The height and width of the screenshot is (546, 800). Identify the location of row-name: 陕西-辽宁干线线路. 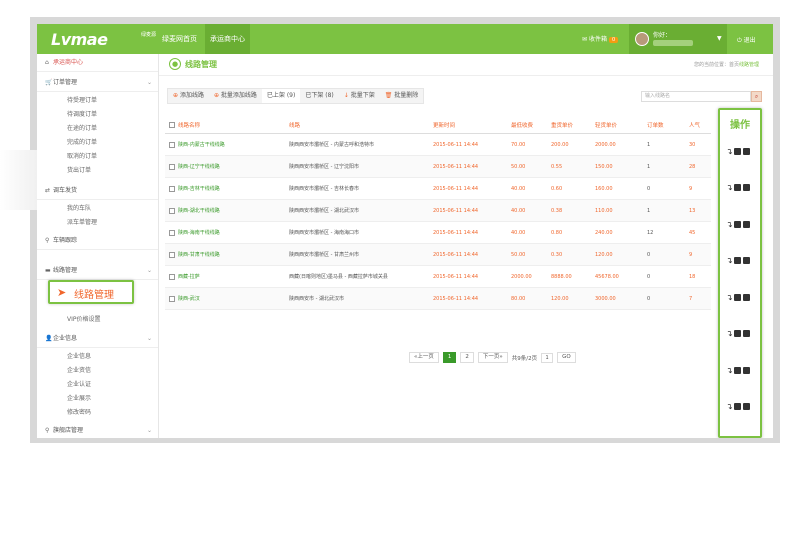
(194, 166).